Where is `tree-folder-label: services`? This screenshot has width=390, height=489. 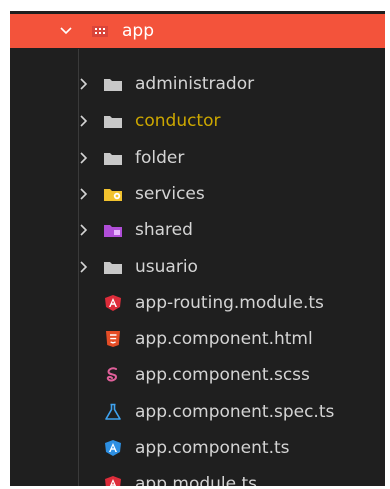 tree-folder-label: services is located at coordinates (170, 193).